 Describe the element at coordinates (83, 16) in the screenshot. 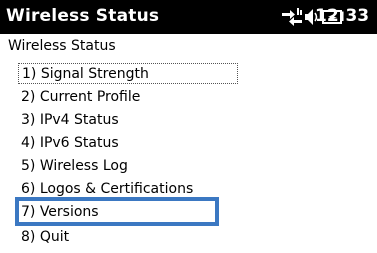

I see `app-title: Wireless Status` at that location.